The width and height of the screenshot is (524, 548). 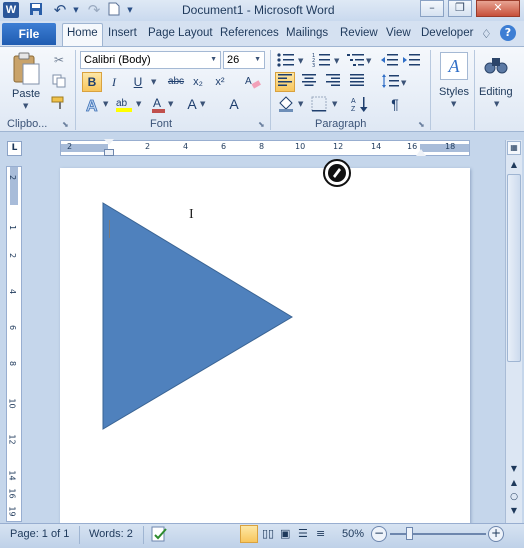 What do you see at coordinates (122, 33) in the screenshot?
I see `tab-insert: Insert` at bounding box center [122, 33].